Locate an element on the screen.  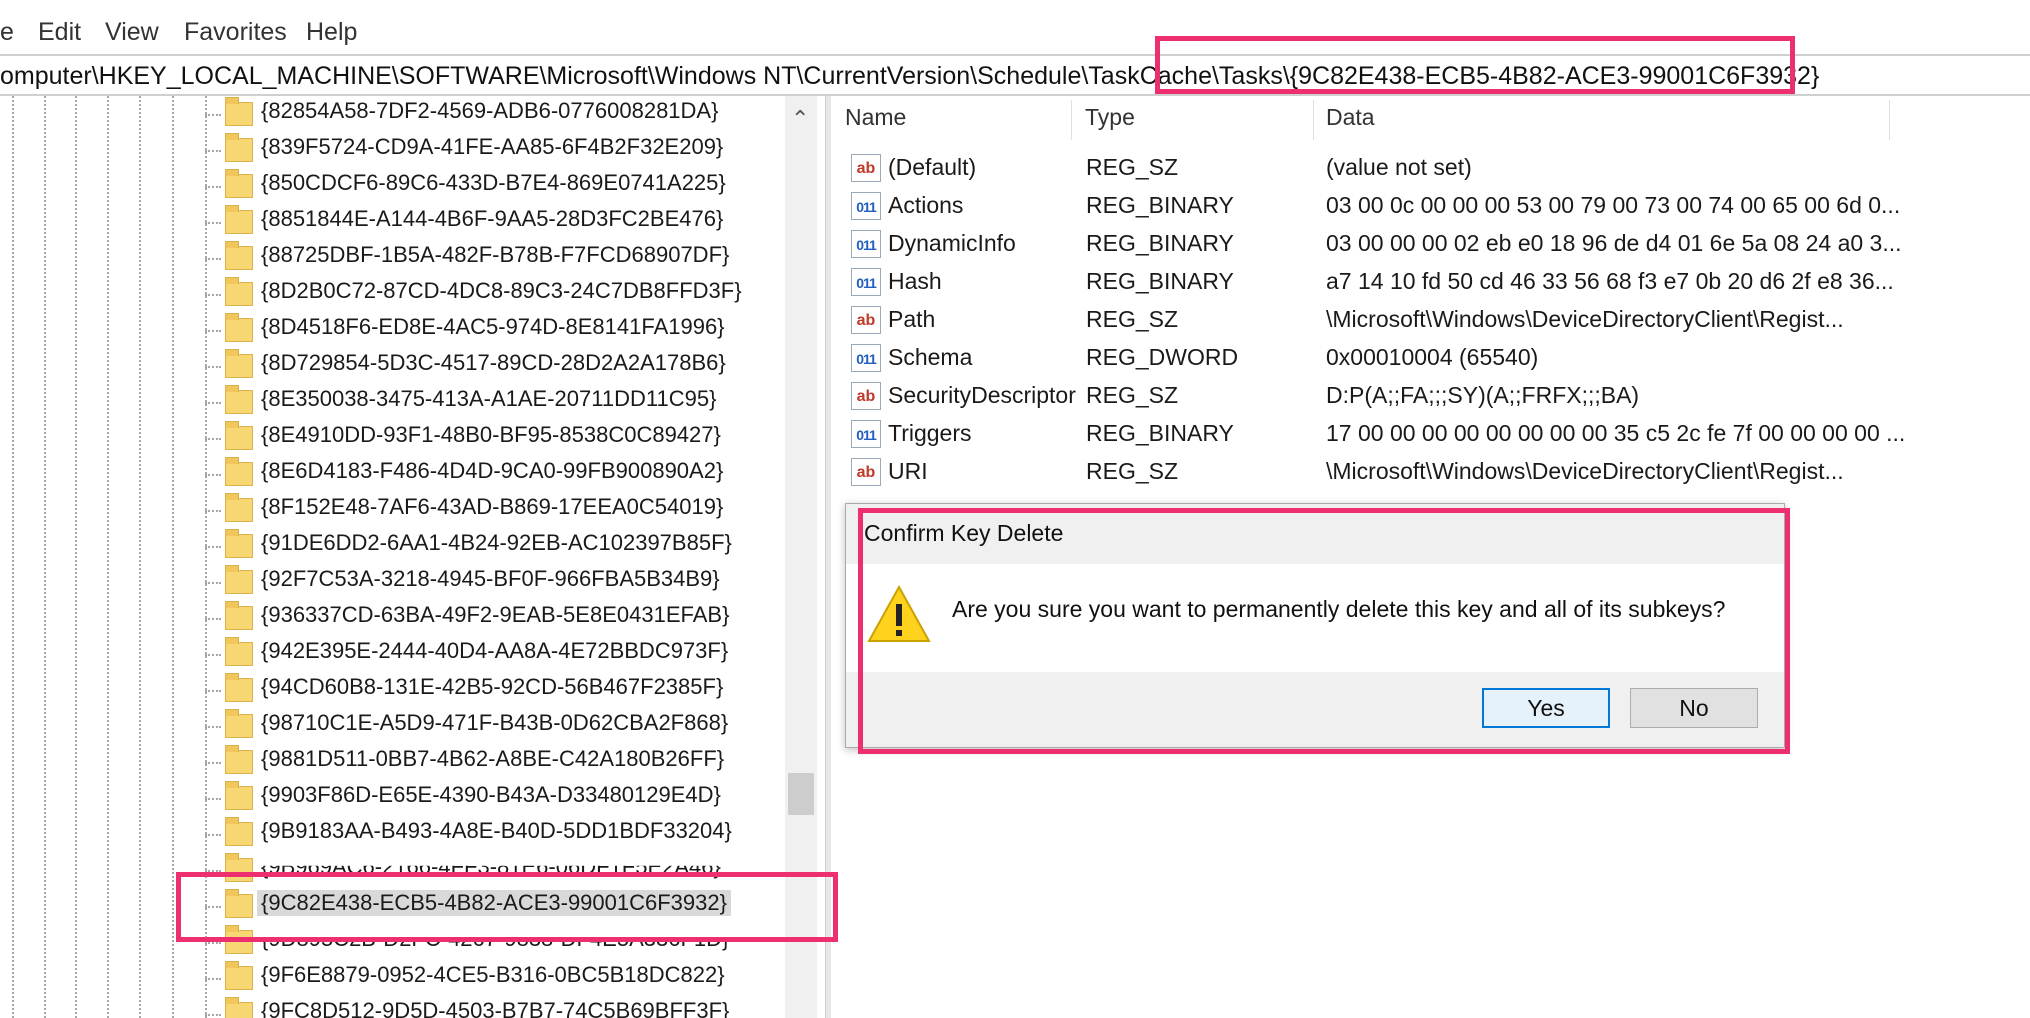
tree-item-label: {8E4910DD-93F1-48B0-BF95-8538C0C89427} is located at coordinates (491, 434).